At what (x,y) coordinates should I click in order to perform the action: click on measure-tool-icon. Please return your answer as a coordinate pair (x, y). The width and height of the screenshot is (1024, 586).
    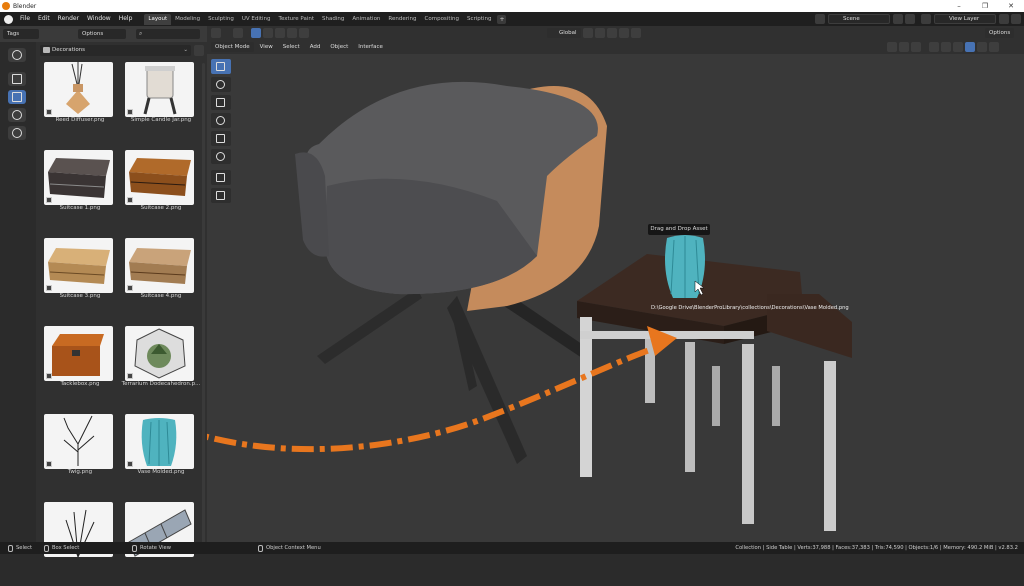
    Looking at the image, I should click on (221, 195).